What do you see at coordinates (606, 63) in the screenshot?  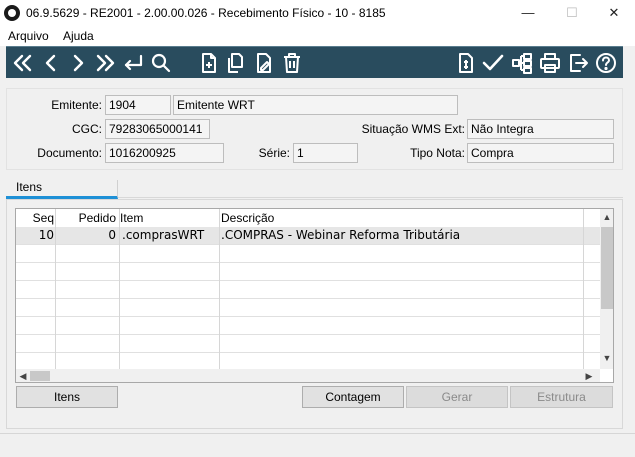 I see `help-icon` at bounding box center [606, 63].